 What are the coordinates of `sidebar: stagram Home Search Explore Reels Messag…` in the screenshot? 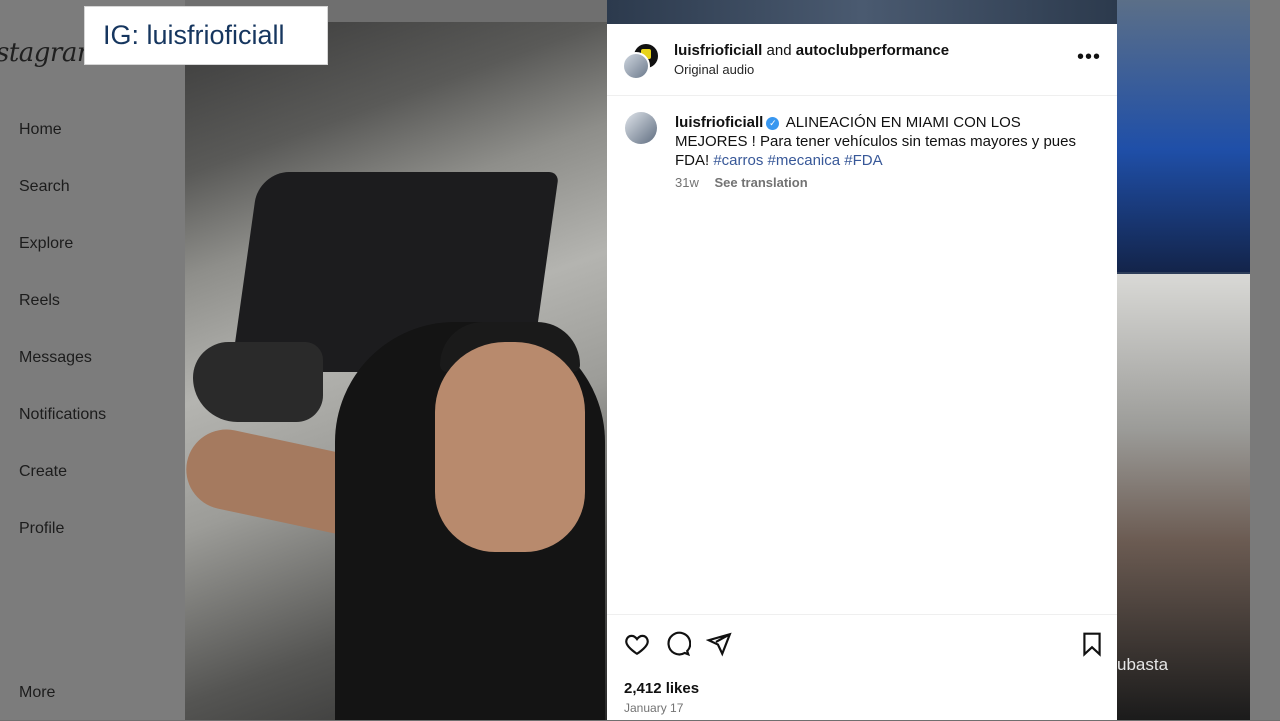 It's located at (92, 360).